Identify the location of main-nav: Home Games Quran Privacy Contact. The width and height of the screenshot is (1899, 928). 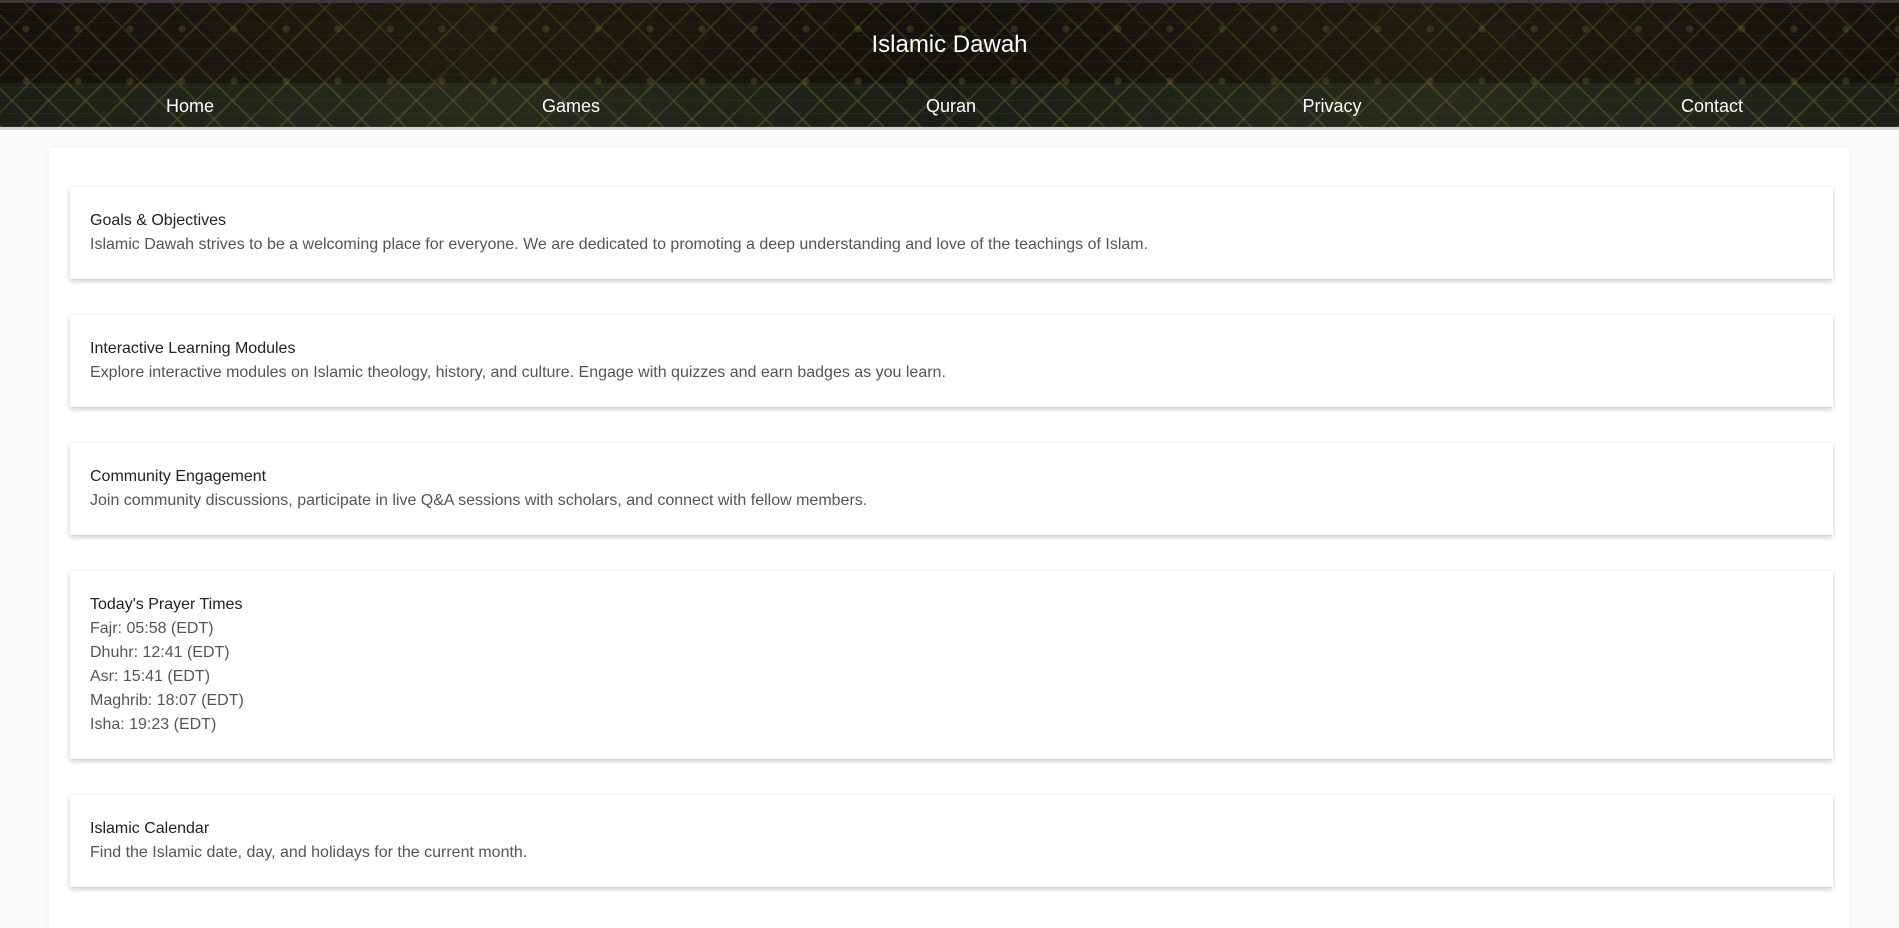
(949, 106).